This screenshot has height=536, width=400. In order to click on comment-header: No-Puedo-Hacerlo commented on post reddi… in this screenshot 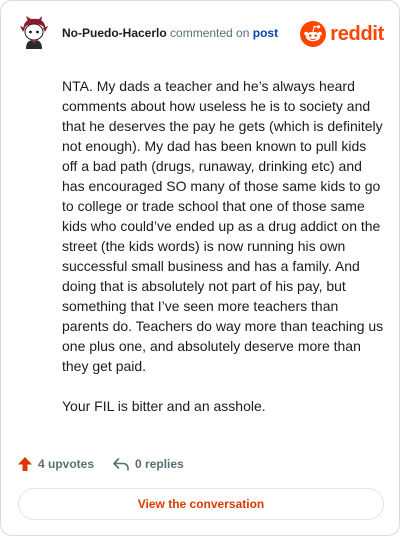, I will do `click(201, 33)`.